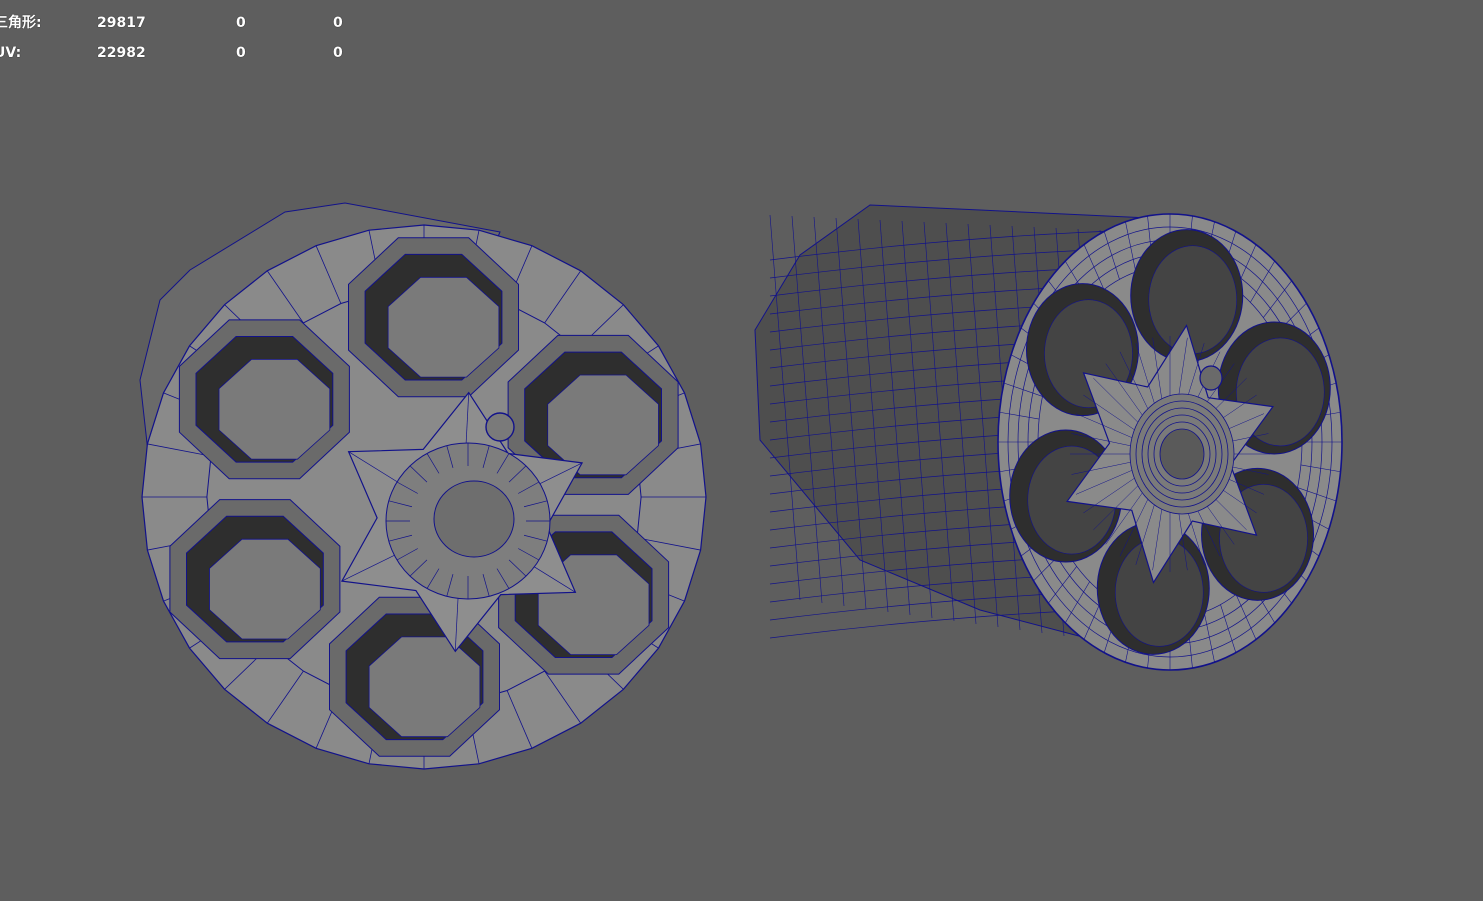 The height and width of the screenshot is (901, 1483). Describe the element at coordinates (1182, 454) in the screenshot. I see `center-hub` at that location.